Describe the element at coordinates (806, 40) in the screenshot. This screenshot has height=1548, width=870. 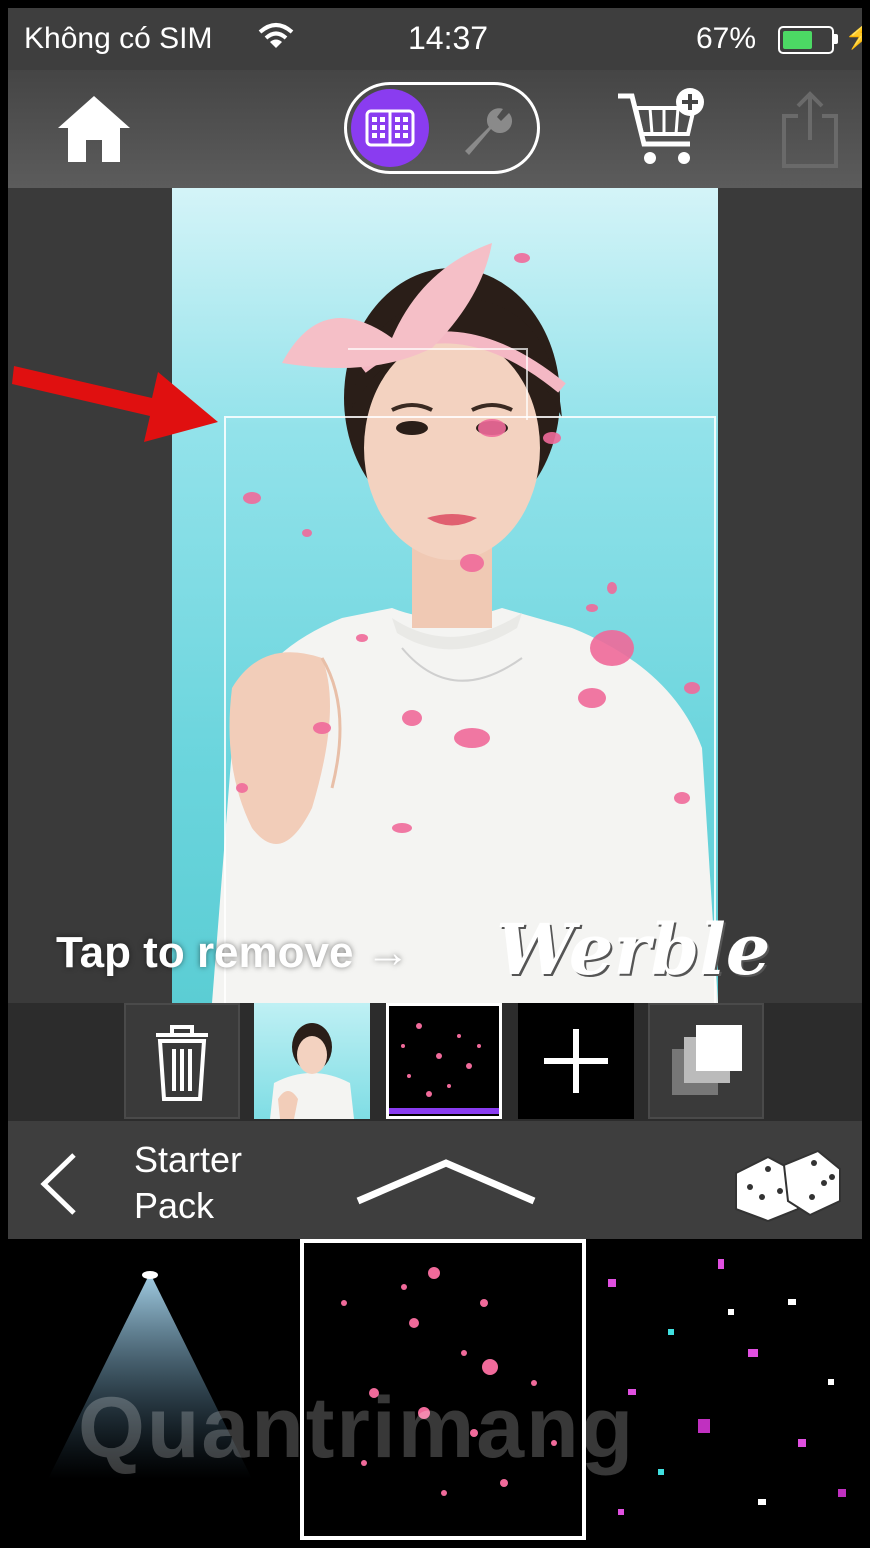
I see `battery-icon` at that location.